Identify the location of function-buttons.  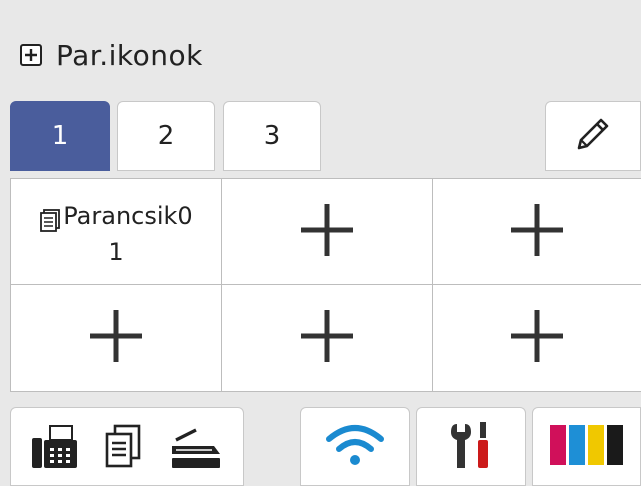
(127, 446).